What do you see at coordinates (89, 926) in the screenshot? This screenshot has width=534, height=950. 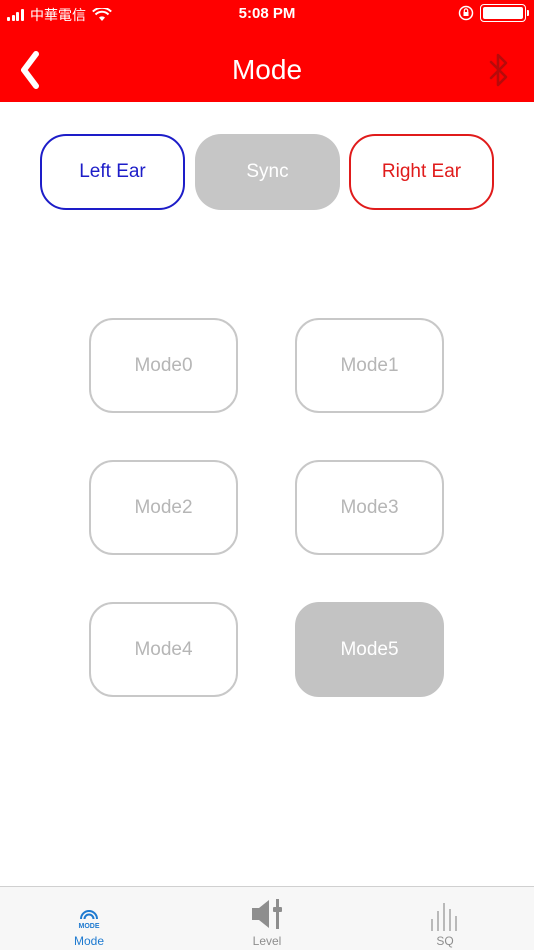 I see `mode-icon-text: MODE` at bounding box center [89, 926].